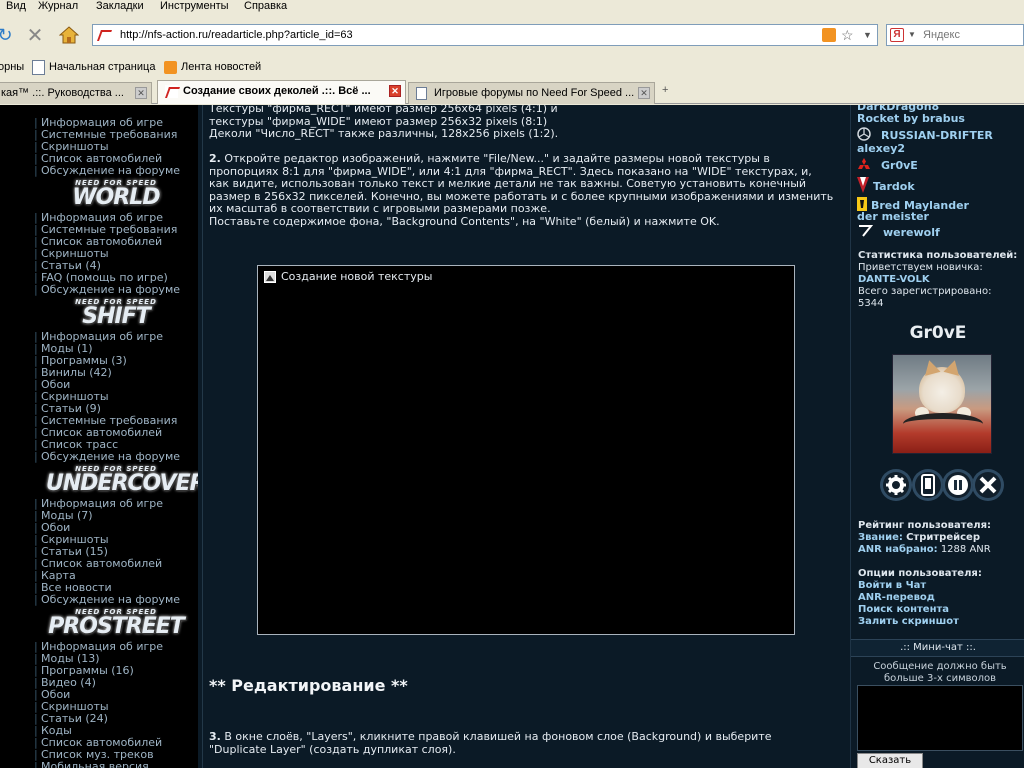  Describe the element at coordinates (16, 6) in the screenshot. I see `menu-view: Вид` at that location.